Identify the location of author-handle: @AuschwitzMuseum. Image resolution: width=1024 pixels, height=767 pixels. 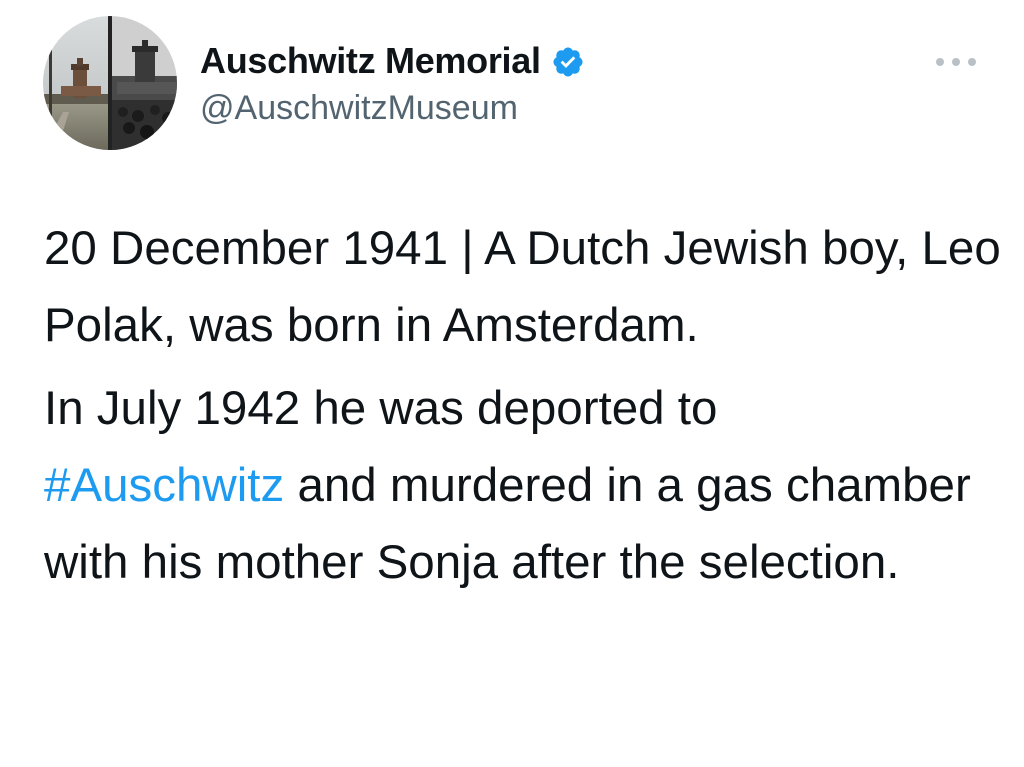
(359, 108).